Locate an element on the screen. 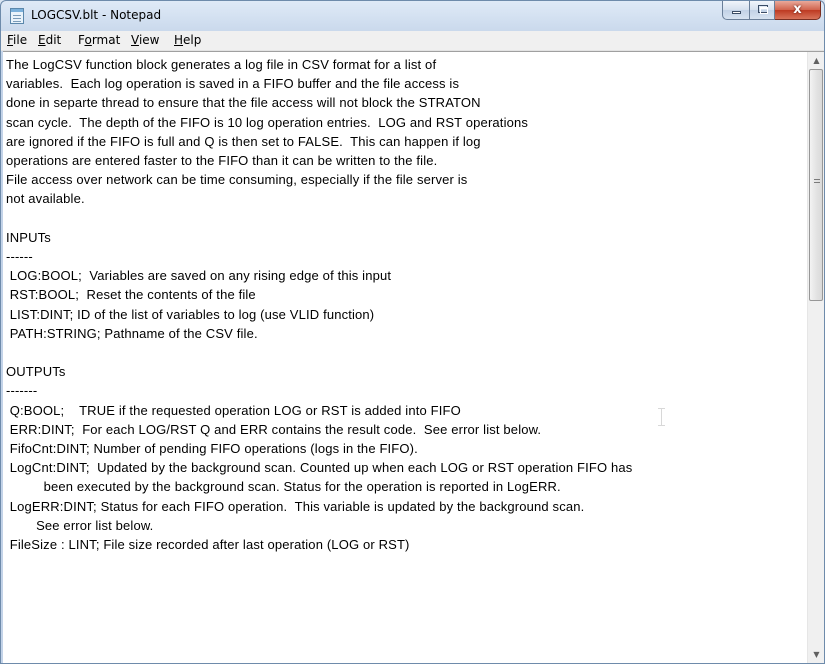  scrollbar-thumb is located at coordinates (816, 185).